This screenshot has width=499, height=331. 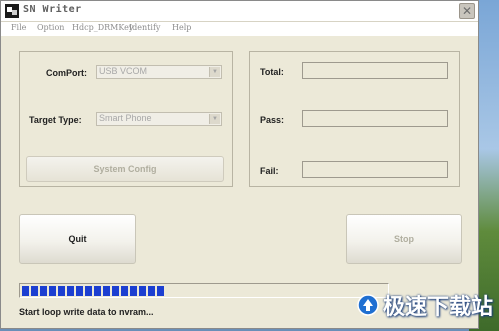 What do you see at coordinates (123, 71) in the screenshot?
I see `comport-value: USB VCOM` at bounding box center [123, 71].